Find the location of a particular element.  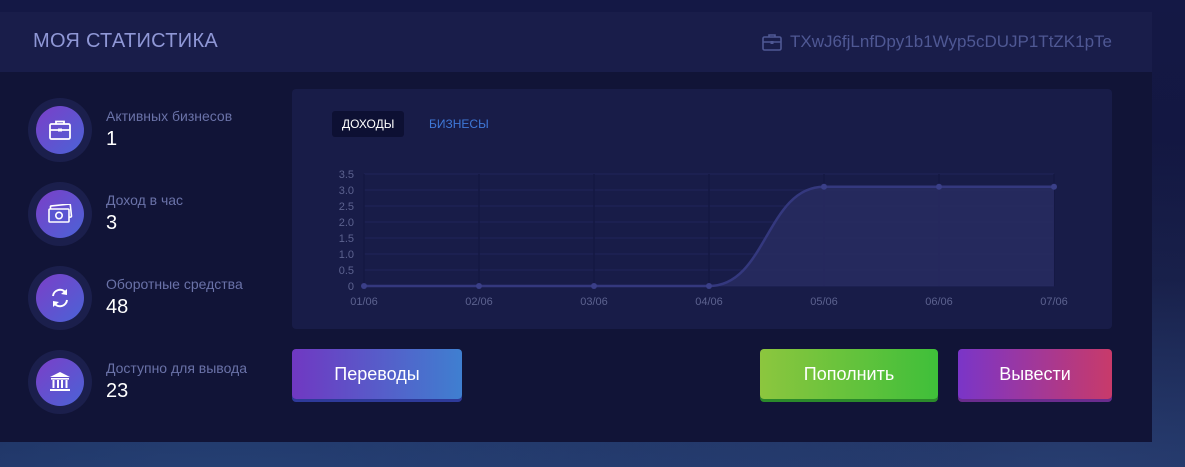

y-tick-label: 1.5 is located at coordinates (346, 239).